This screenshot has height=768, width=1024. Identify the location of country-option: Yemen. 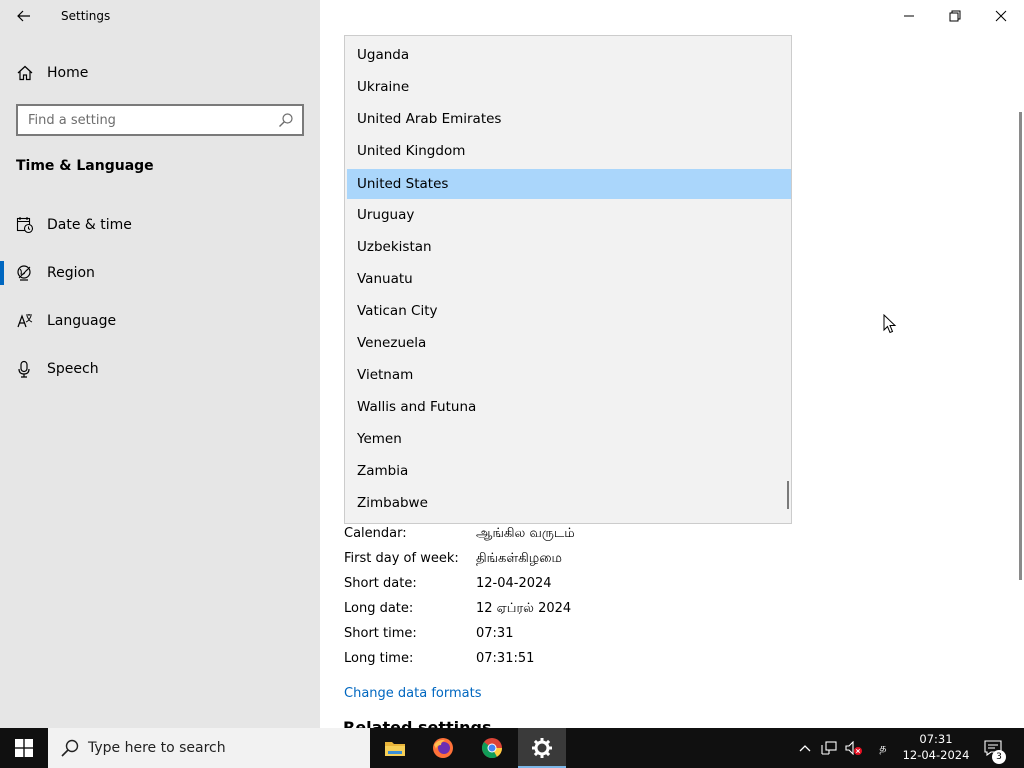
(569, 439).